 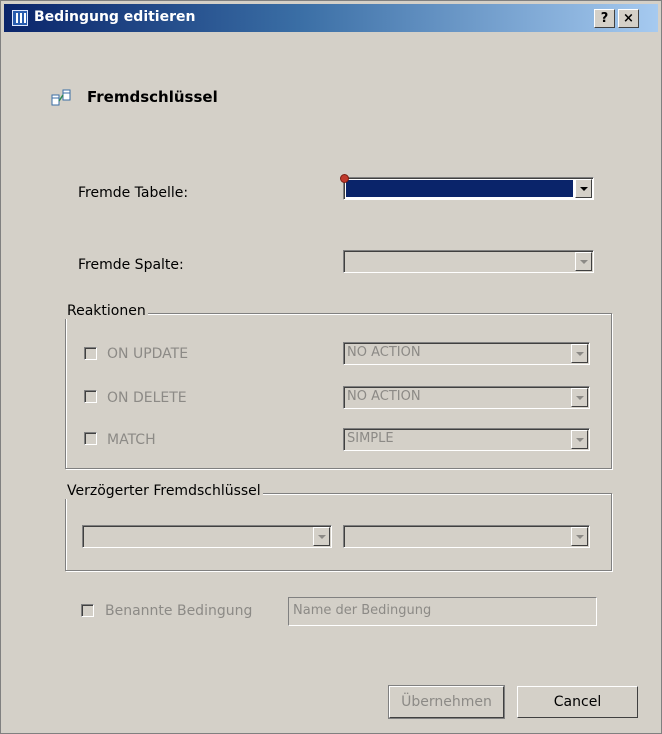 What do you see at coordinates (331, 18) in the screenshot?
I see `title-bar: Bedingung editieren ? ×` at bounding box center [331, 18].